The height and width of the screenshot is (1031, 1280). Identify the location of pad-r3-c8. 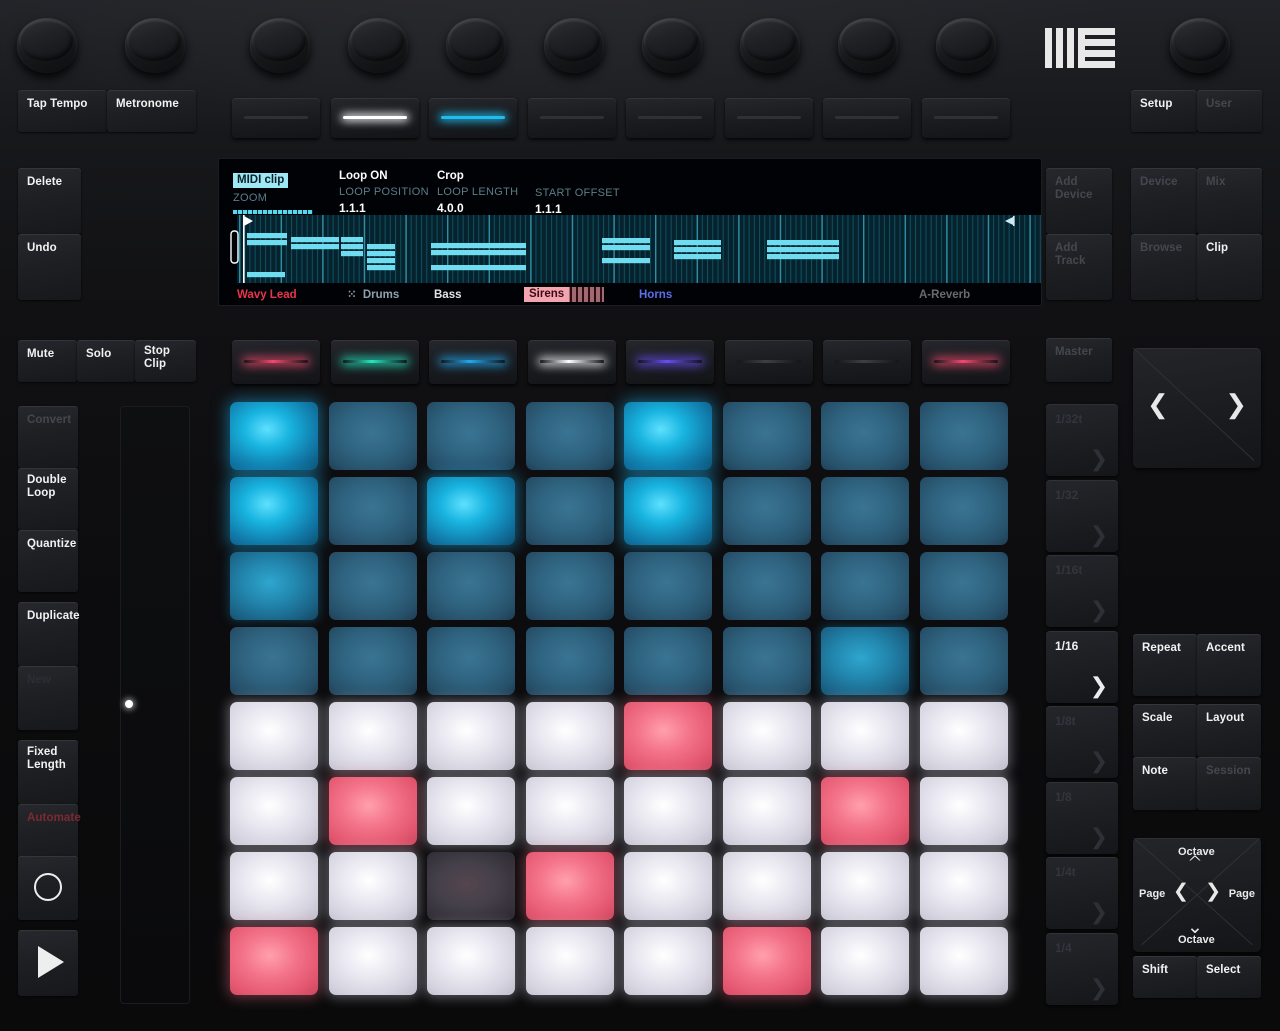
(963, 586).